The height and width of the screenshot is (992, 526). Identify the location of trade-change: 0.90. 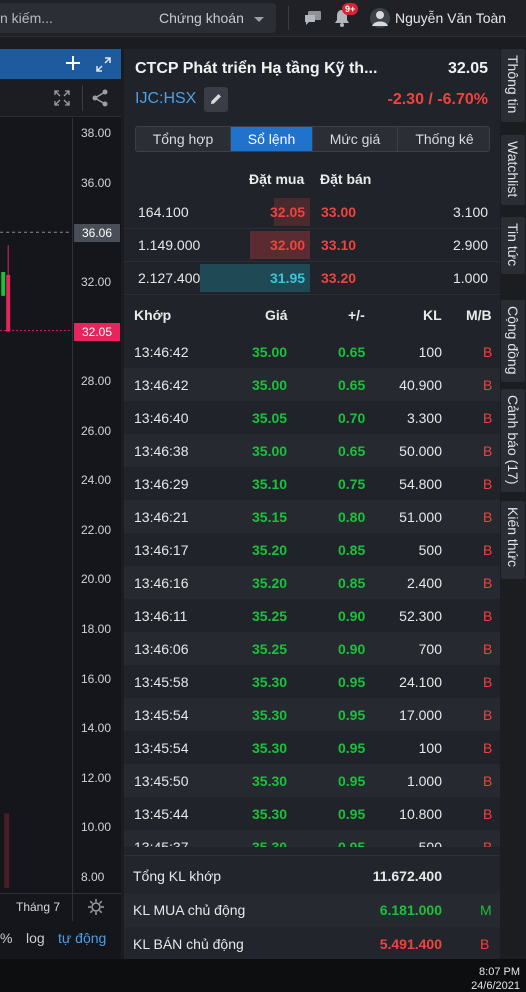
(352, 649).